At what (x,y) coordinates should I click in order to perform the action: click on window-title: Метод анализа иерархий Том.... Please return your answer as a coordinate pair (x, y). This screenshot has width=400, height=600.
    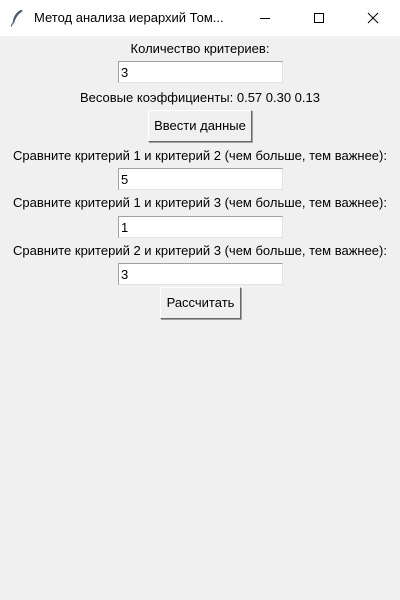
    Looking at the image, I should click on (129, 17).